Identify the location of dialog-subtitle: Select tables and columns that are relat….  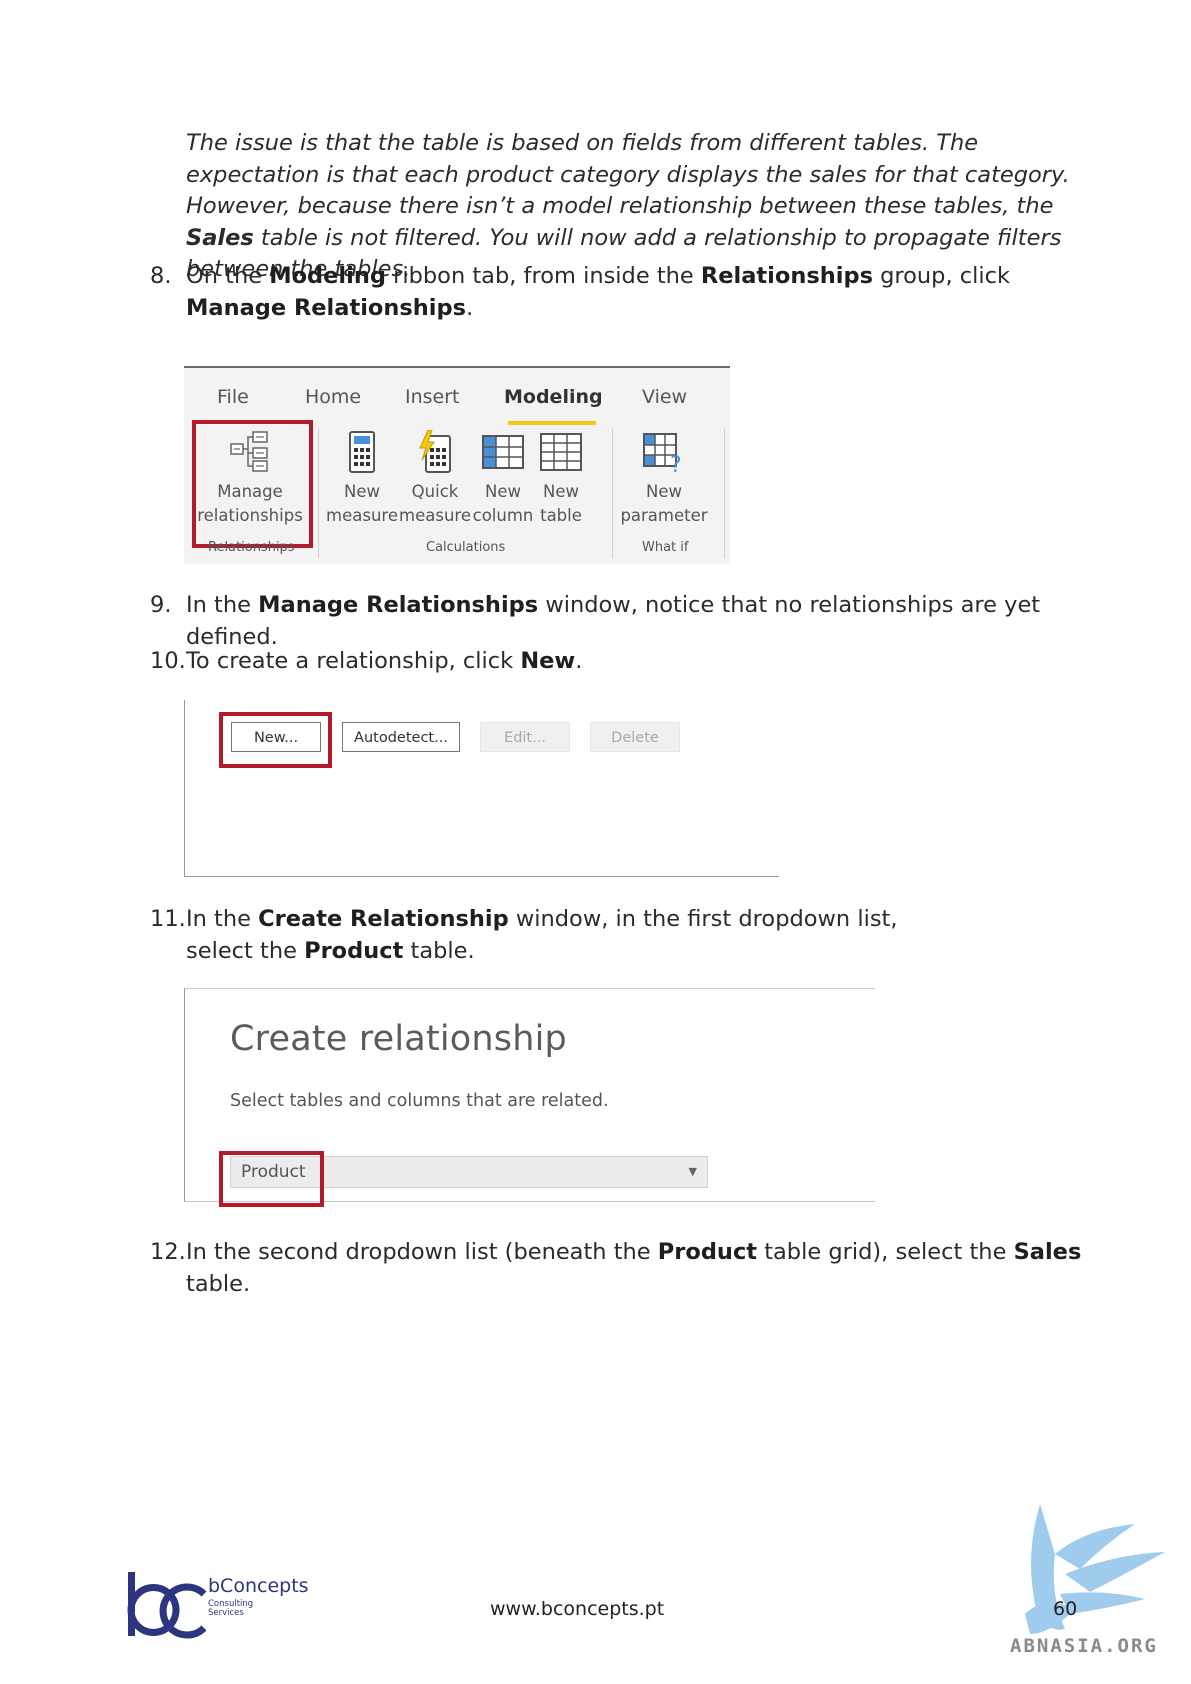
(419, 1101).